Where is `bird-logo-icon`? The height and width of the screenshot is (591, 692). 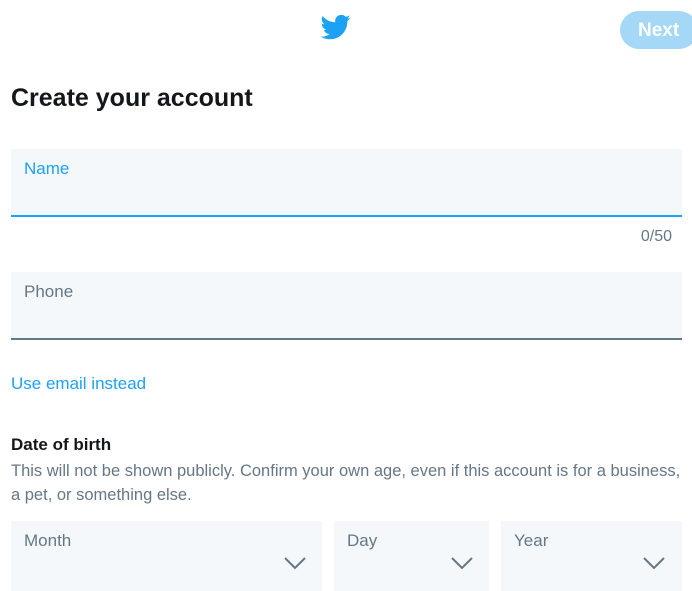
bird-logo-icon is located at coordinates (335, 27).